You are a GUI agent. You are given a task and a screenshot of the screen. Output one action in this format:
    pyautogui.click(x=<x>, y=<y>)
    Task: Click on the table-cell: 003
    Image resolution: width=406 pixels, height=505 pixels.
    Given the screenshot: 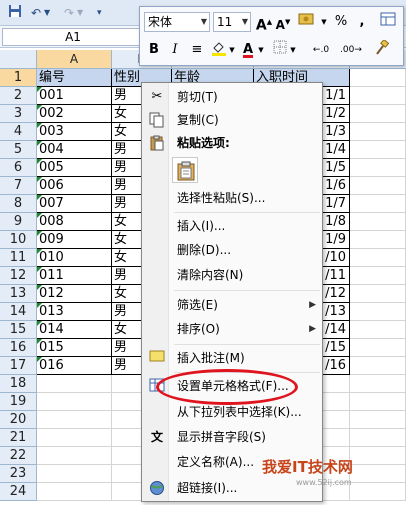 What is the action you would take?
    pyautogui.click(x=74, y=132)
    